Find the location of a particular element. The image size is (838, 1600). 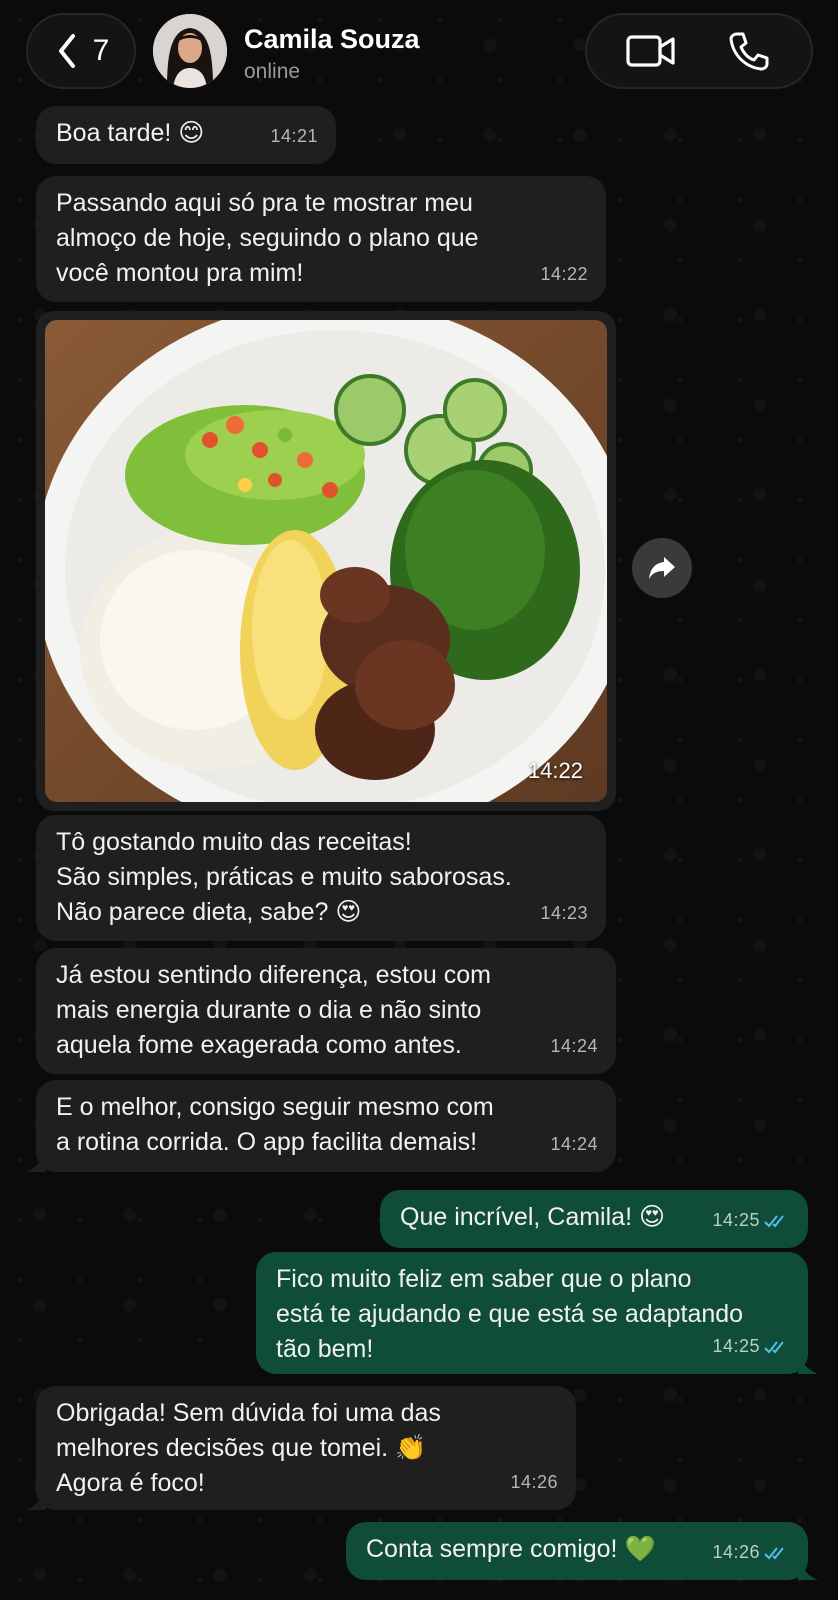

back-button: 7 is located at coordinates (81, 51).